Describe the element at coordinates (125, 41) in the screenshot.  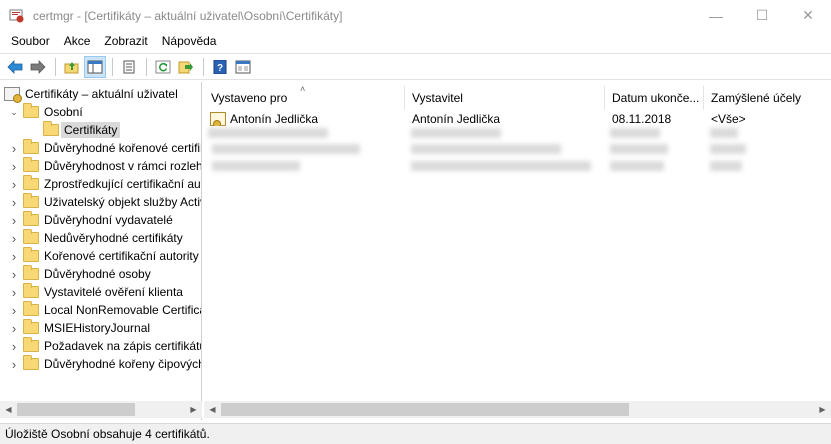
I see `menu-view: Zobrazit` at that location.